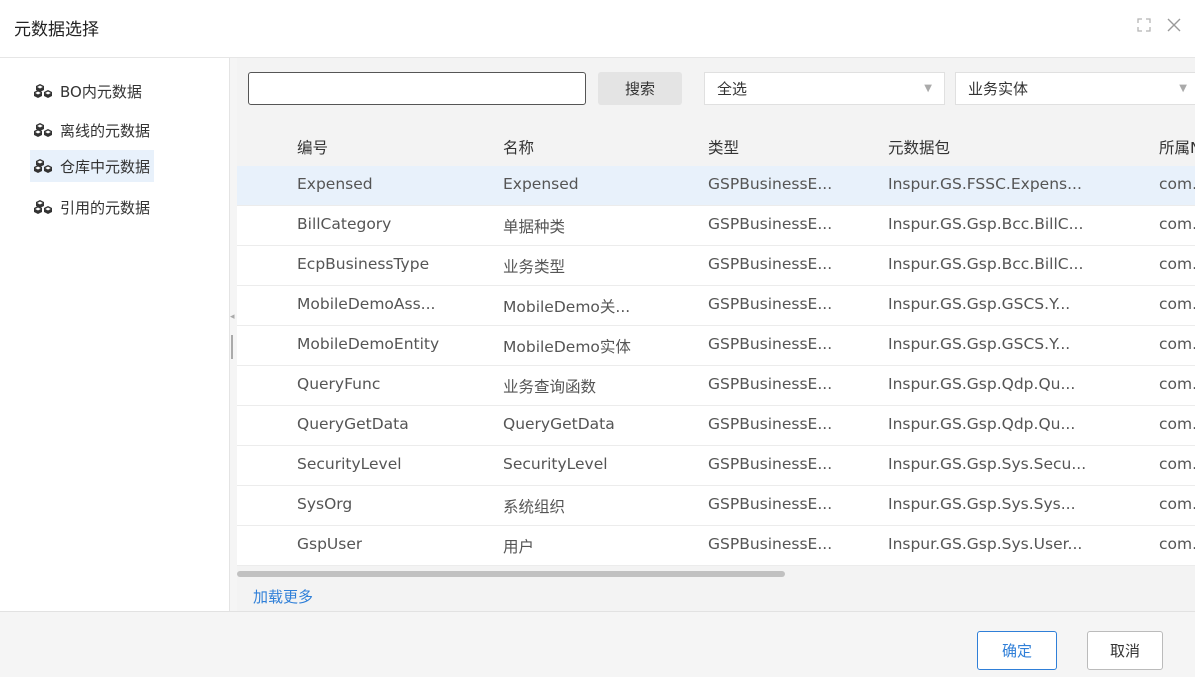 This screenshot has width=1195, height=677. I want to click on column-header-belongs: 所属N, so click(1177, 147).